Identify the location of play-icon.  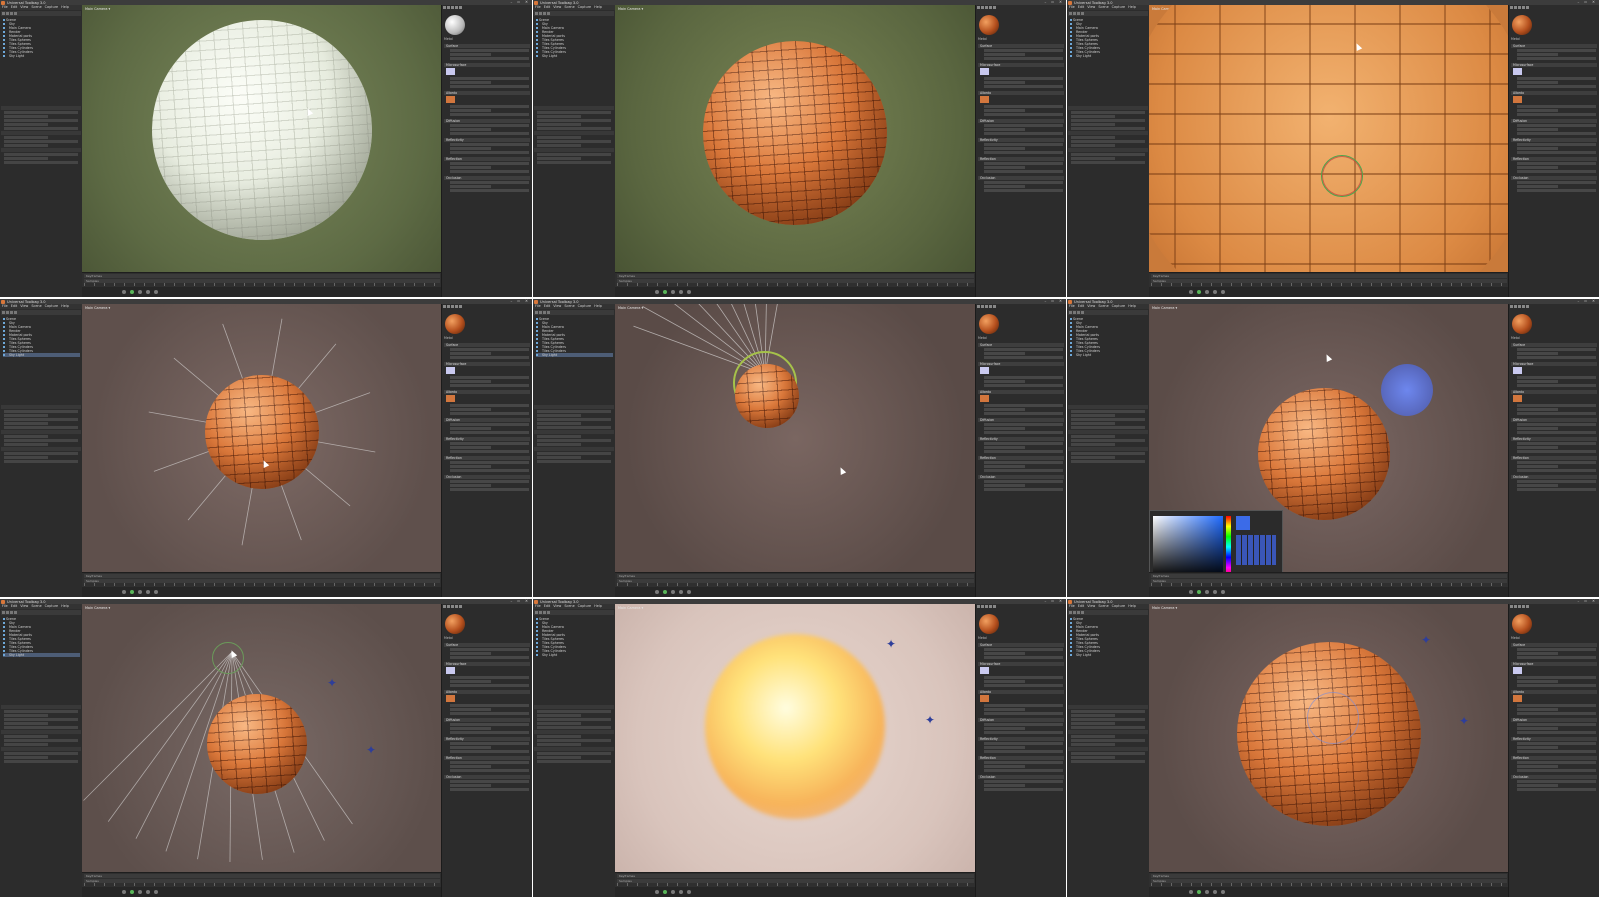
(1199, 892).